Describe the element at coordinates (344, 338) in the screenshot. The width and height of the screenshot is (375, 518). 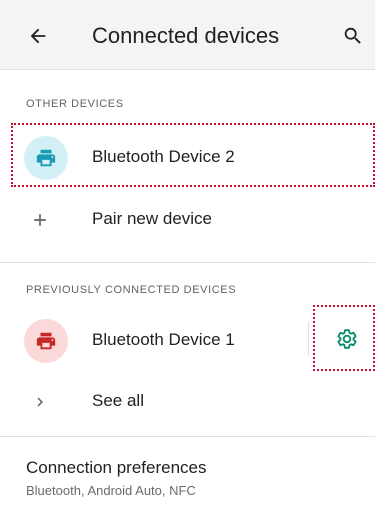
I see `highlight-box-settings` at that location.